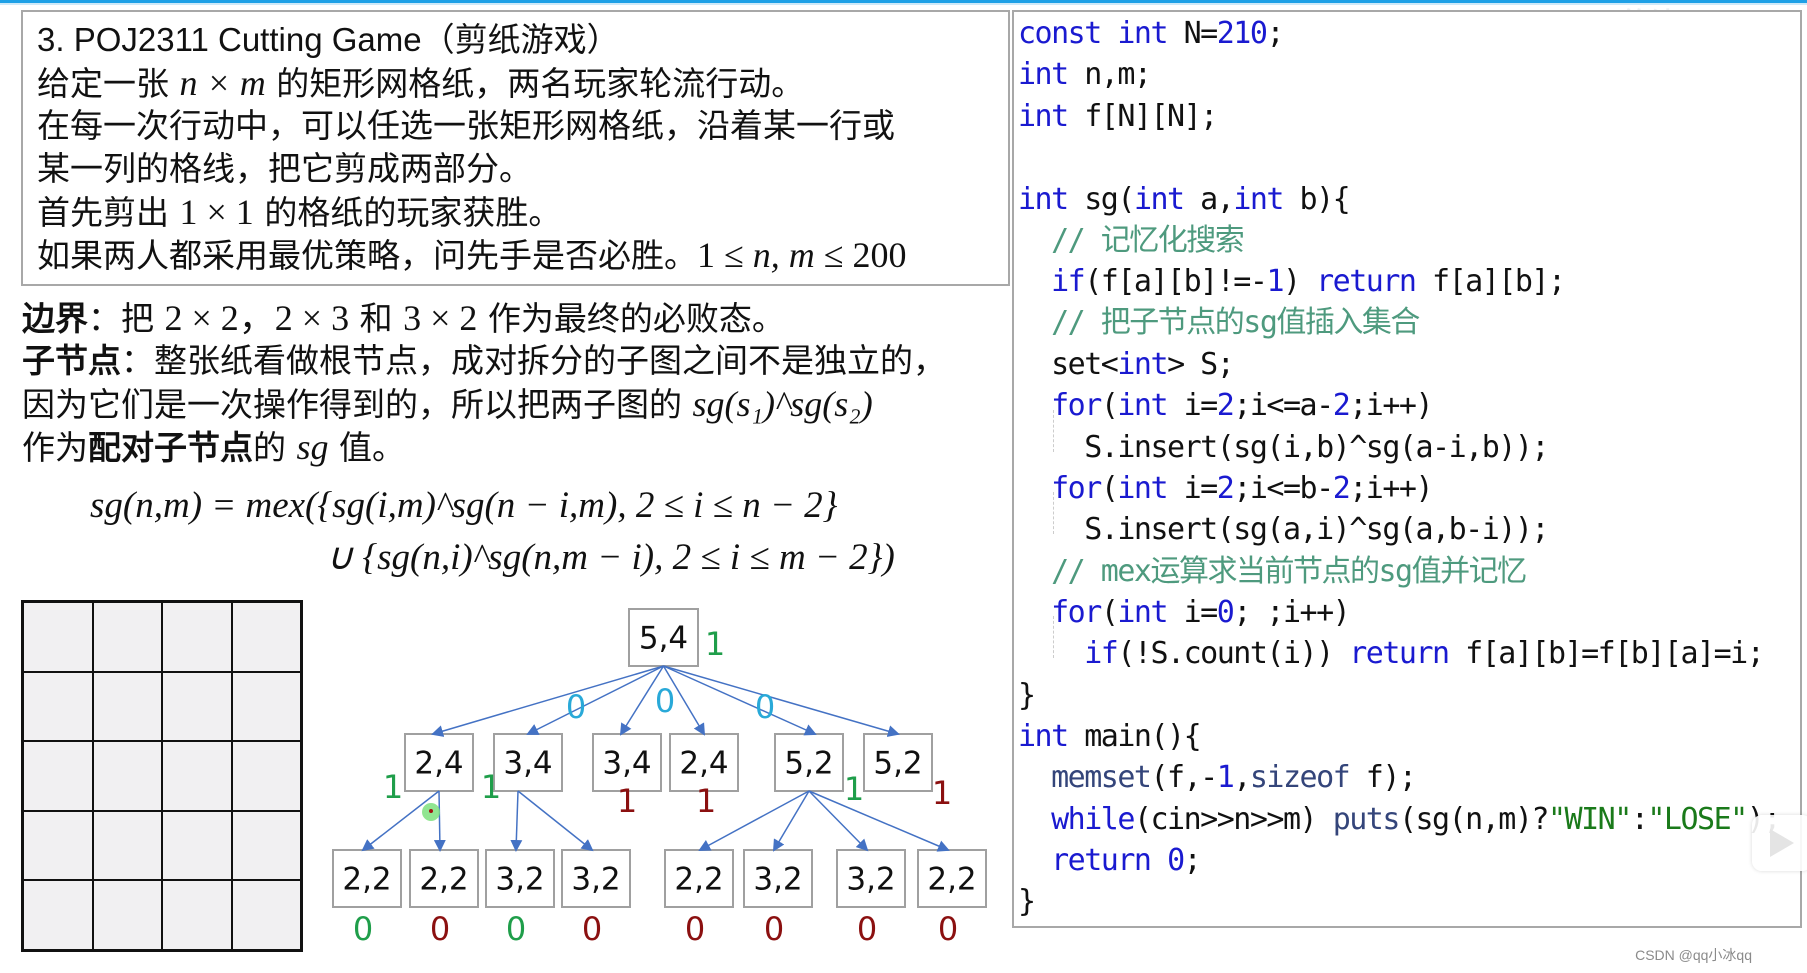 The image size is (1807, 973). Describe the element at coordinates (1201, 612) in the screenshot. I see `code-line: for(int i=0; ;i++)` at that location.